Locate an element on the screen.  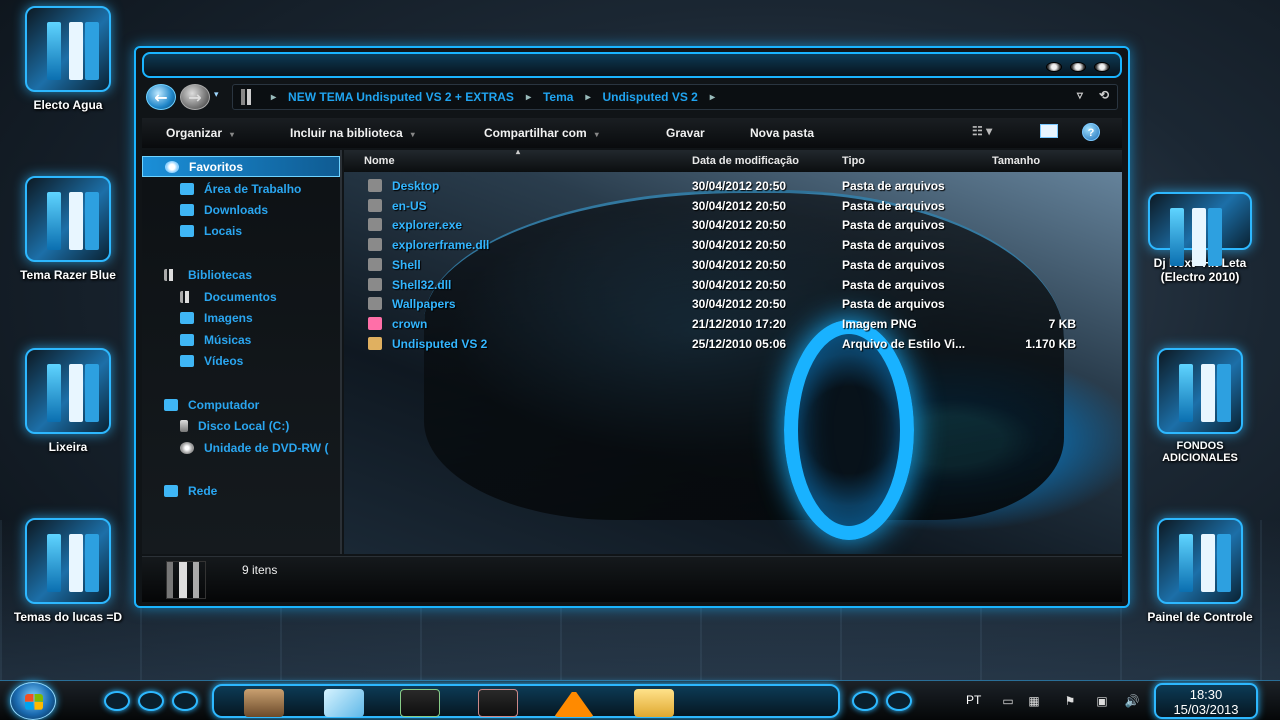
include-library-button: Incluir na biblioteca ▾ is located at coordinates (352, 133).